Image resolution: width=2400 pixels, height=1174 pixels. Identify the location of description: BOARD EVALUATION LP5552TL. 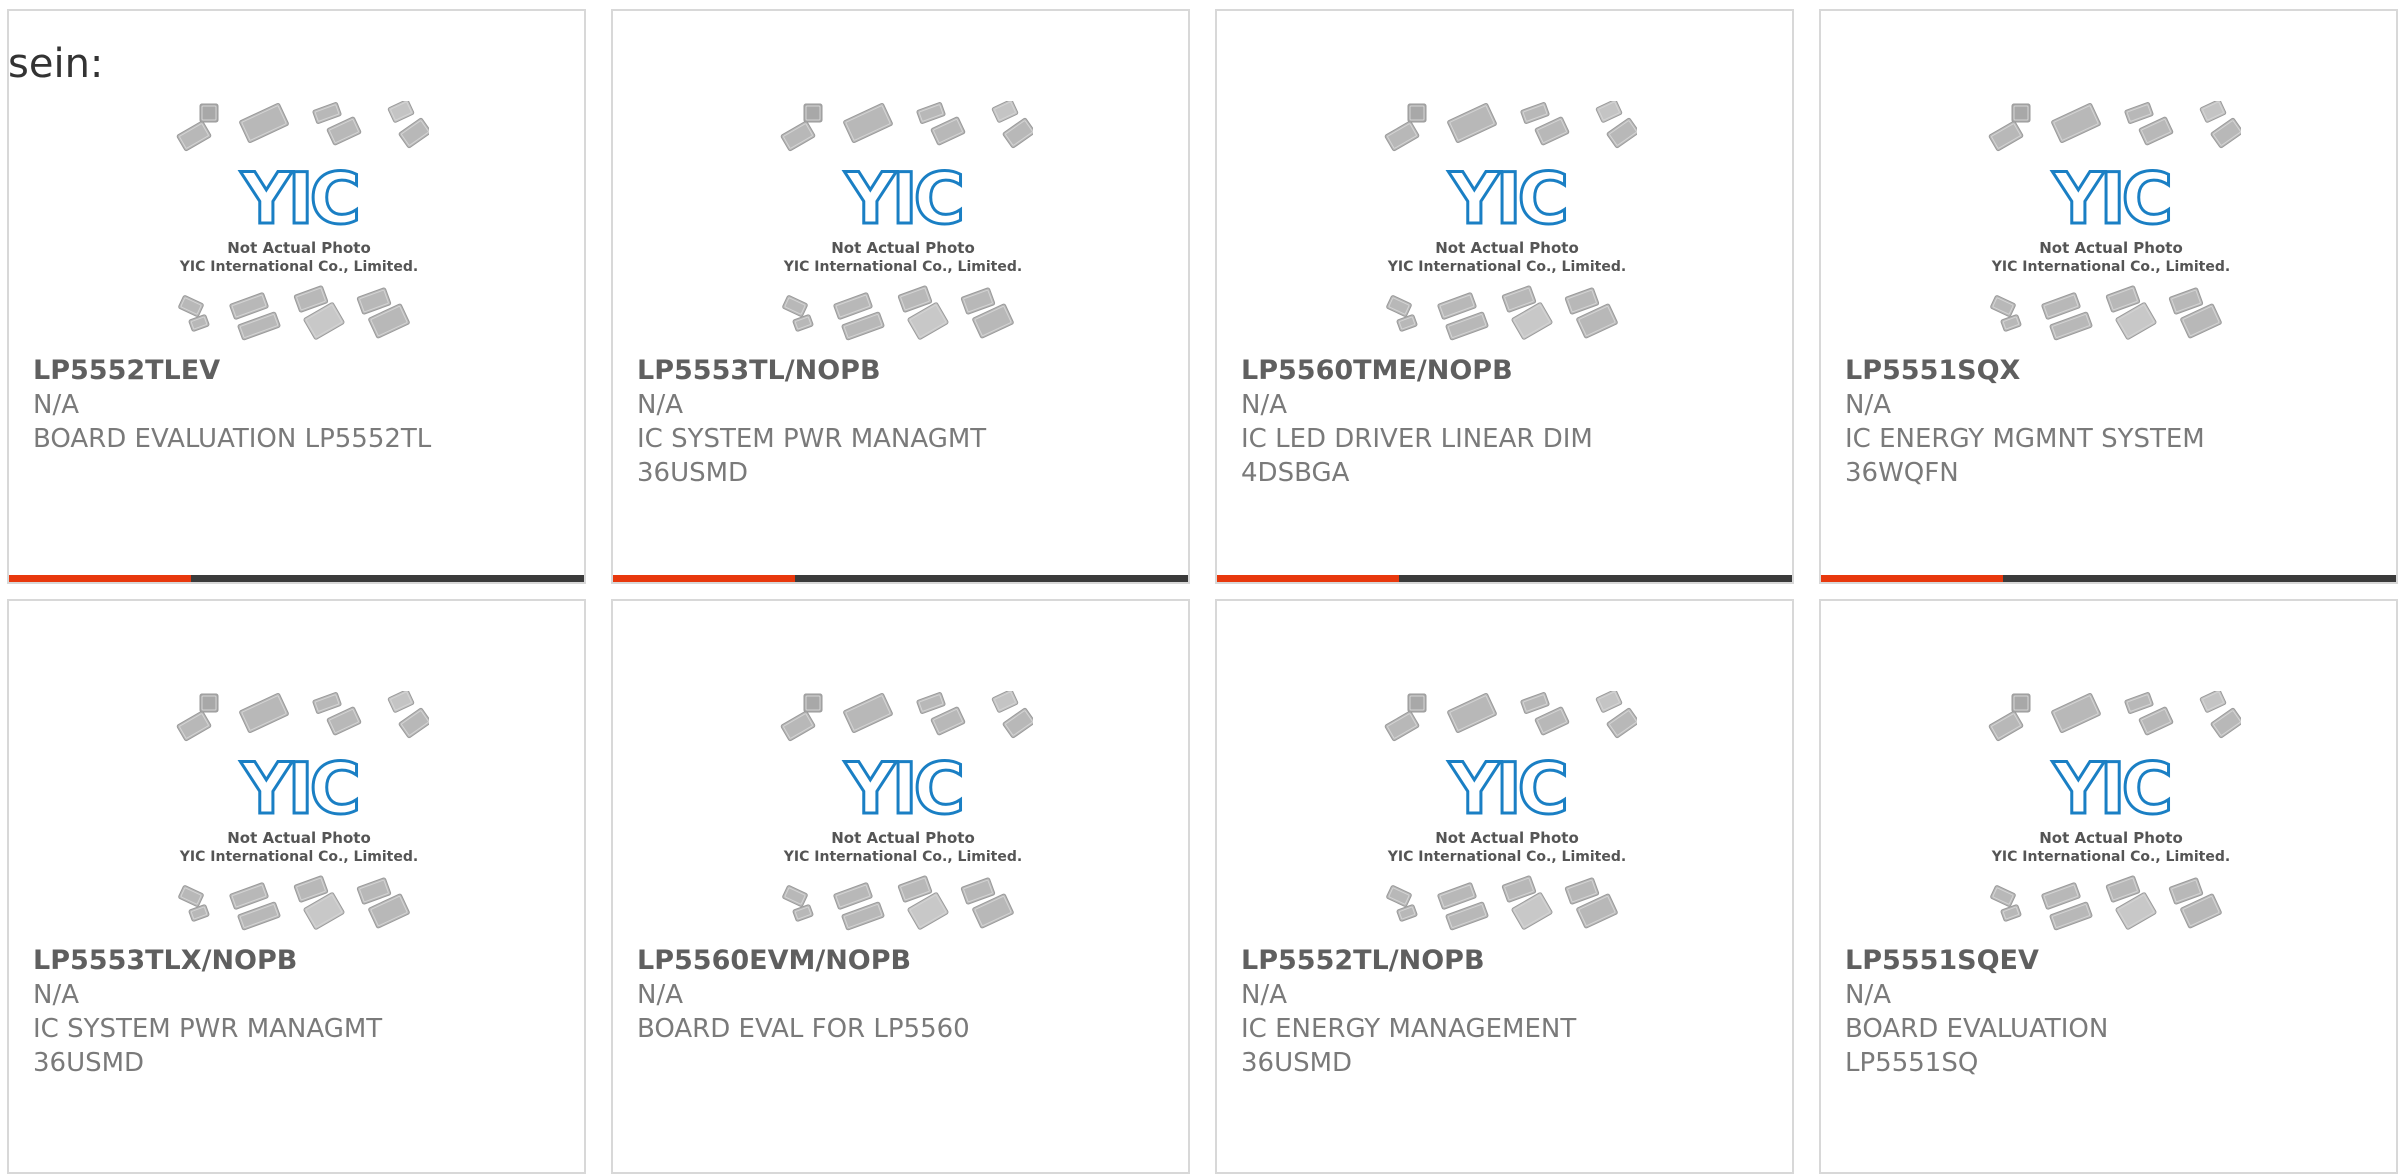
(232, 439).